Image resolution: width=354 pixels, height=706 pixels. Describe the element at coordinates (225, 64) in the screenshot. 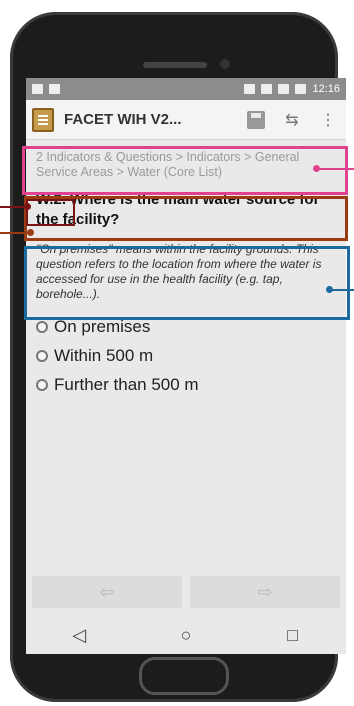

I see `front-camera` at that location.